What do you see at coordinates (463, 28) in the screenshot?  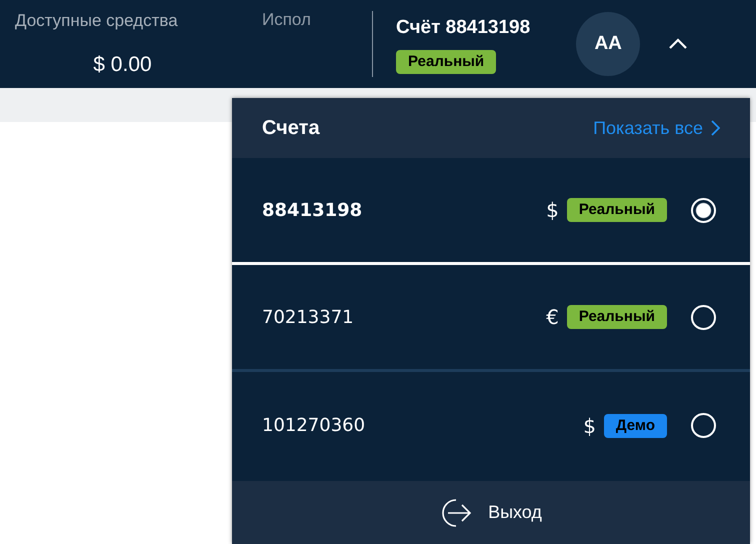 I see `account-title: Счёт 88413198` at bounding box center [463, 28].